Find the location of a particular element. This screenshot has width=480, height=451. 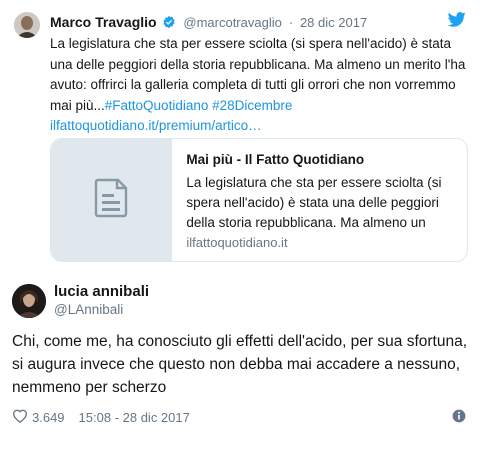

tweet-footer: 3.649 15:08 - 28 dic 2017 is located at coordinates (240, 417).